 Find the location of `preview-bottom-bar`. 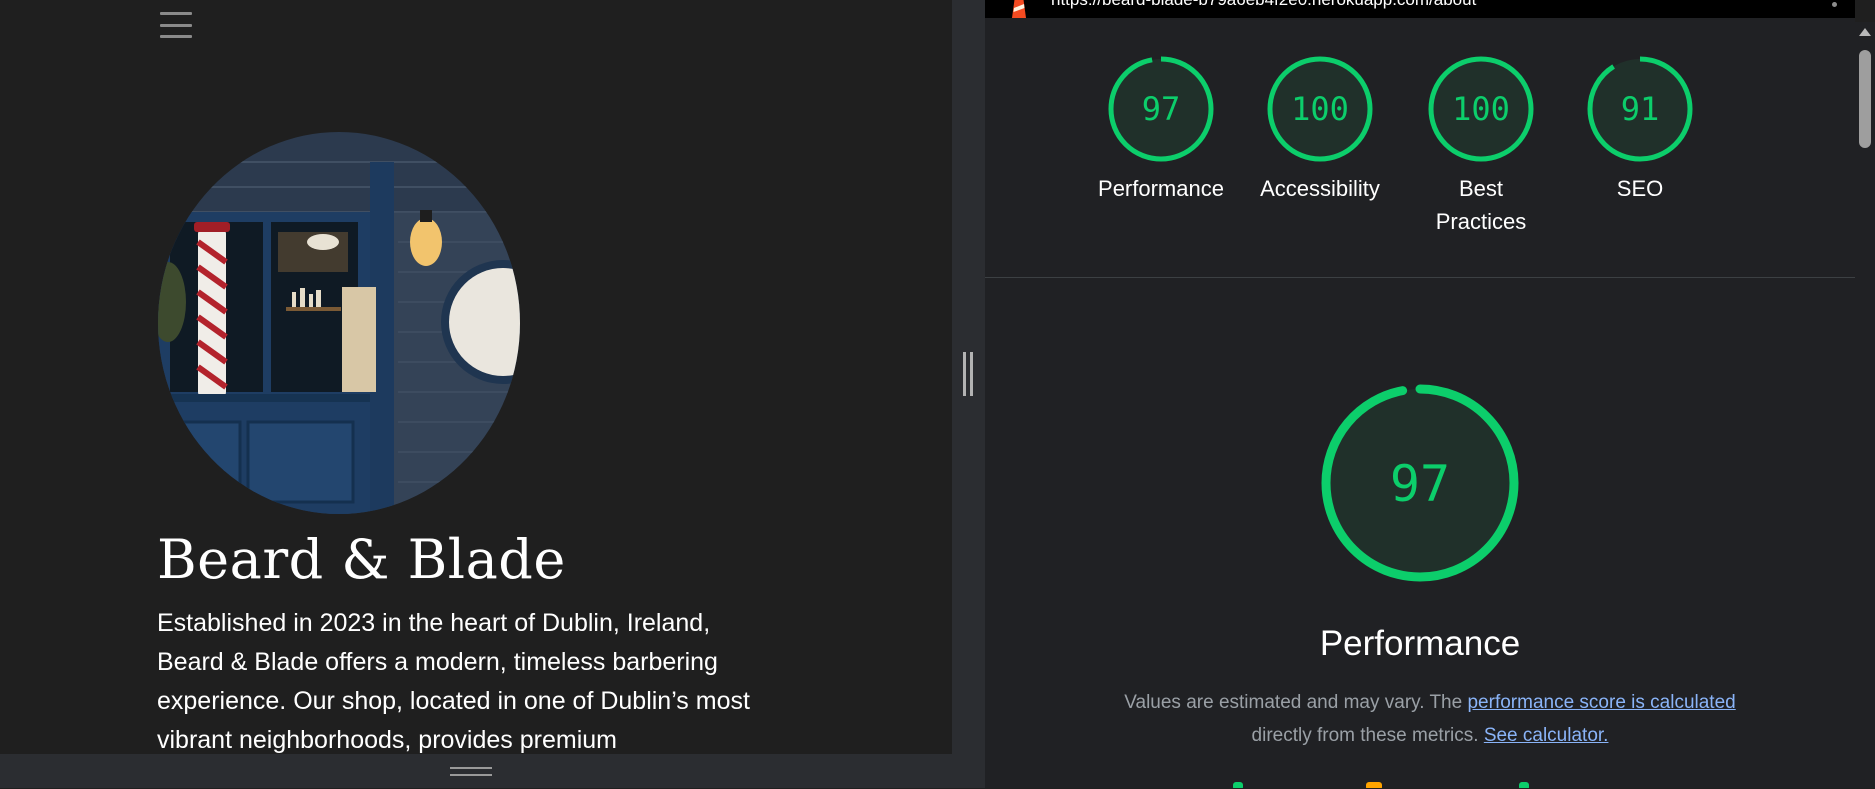

preview-bottom-bar is located at coordinates (476, 771).